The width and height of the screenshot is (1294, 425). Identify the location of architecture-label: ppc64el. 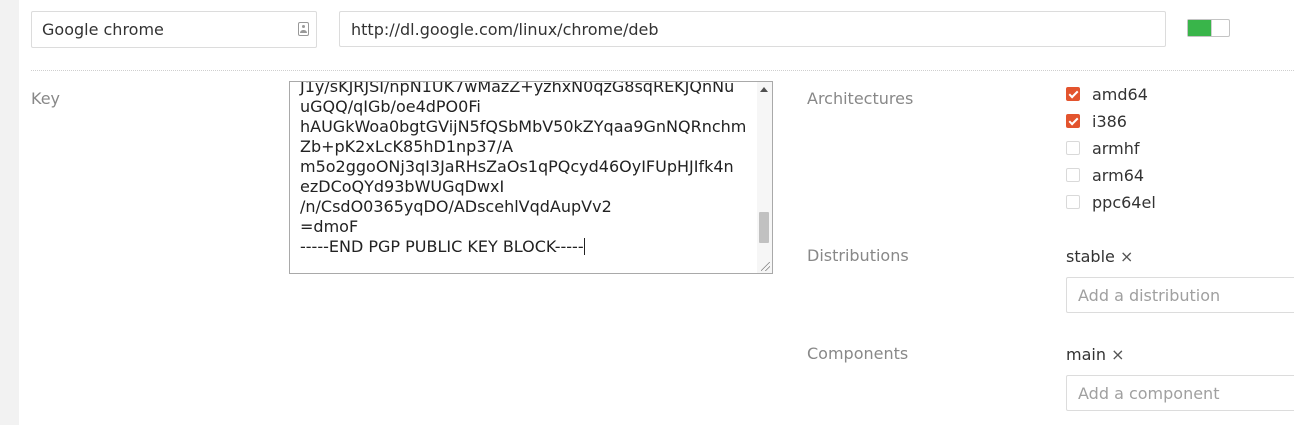
(1124, 202).